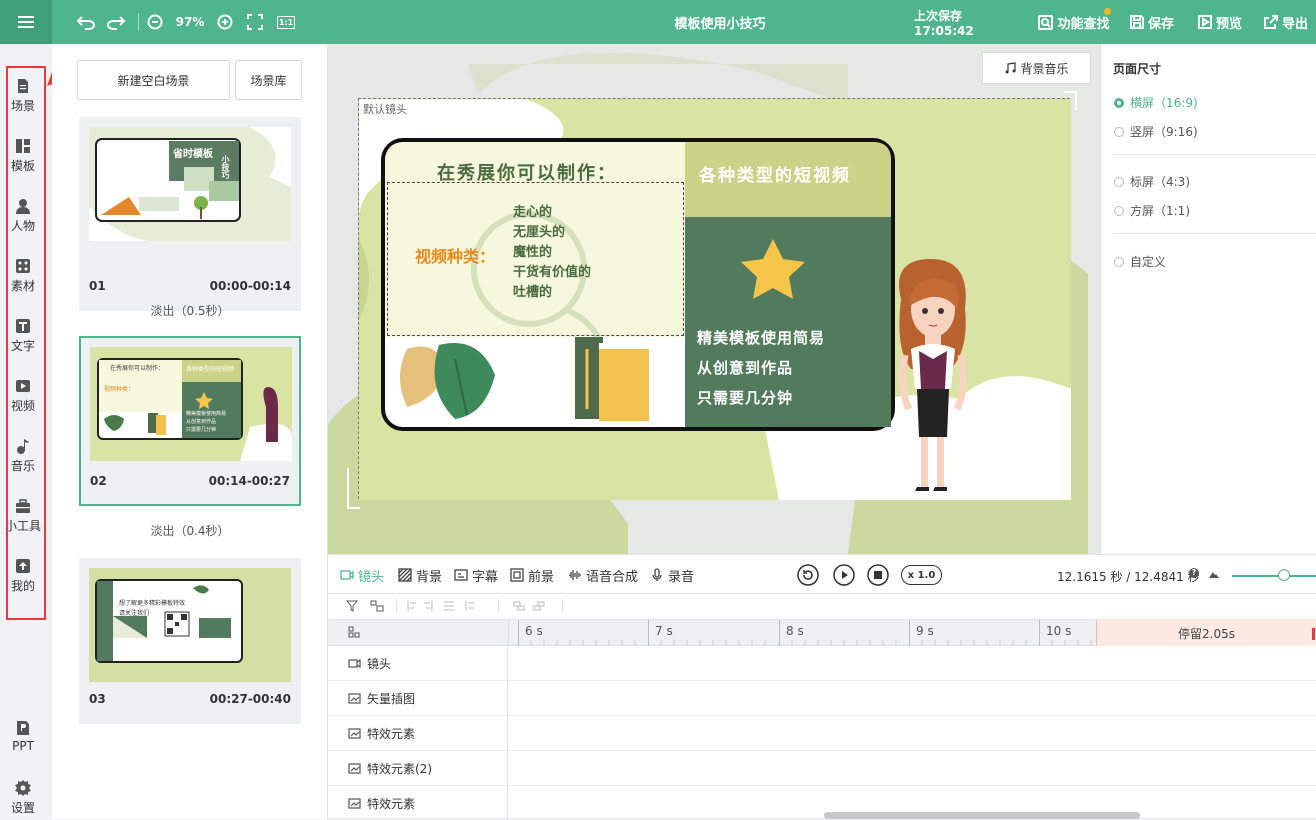  I want to click on actual-size-icon: 1:1, so click(286, 22).